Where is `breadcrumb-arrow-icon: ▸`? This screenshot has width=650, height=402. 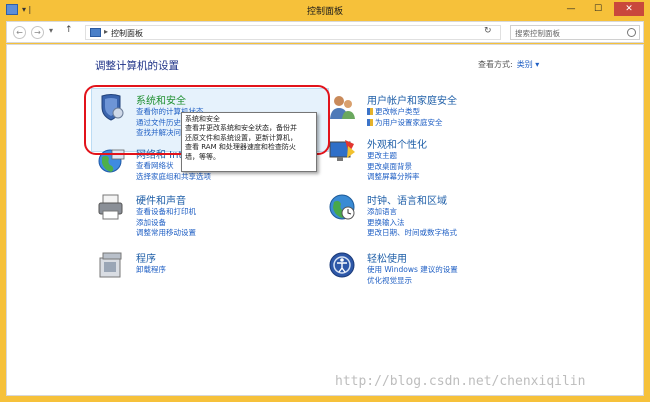 breadcrumb-arrow-icon: ▸ is located at coordinates (106, 31).